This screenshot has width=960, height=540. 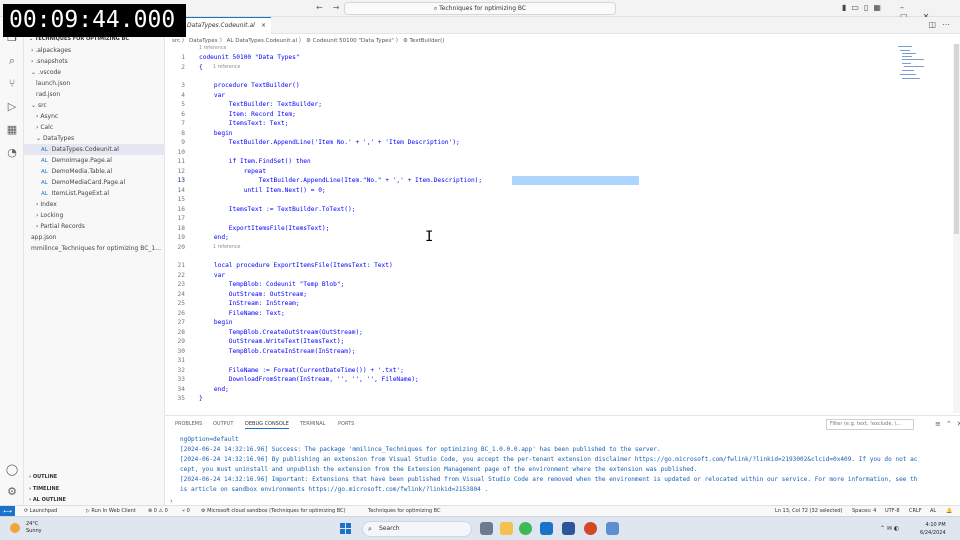 I want to click on code-line: 18 ExportItemsFile(ItemsText);, so click(x=559, y=229).